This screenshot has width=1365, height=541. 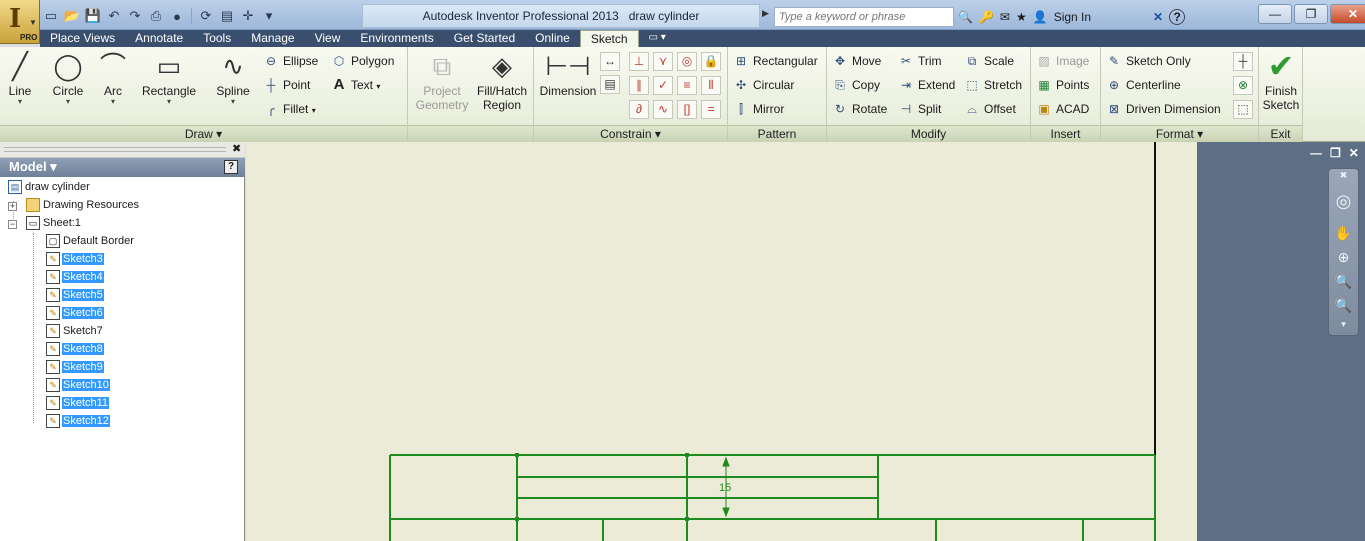 What do you see at coordinates (1343, 305) in the screenshot?
I see `zoom-all-icon: 🔍` at bounding box center [1343, 305].